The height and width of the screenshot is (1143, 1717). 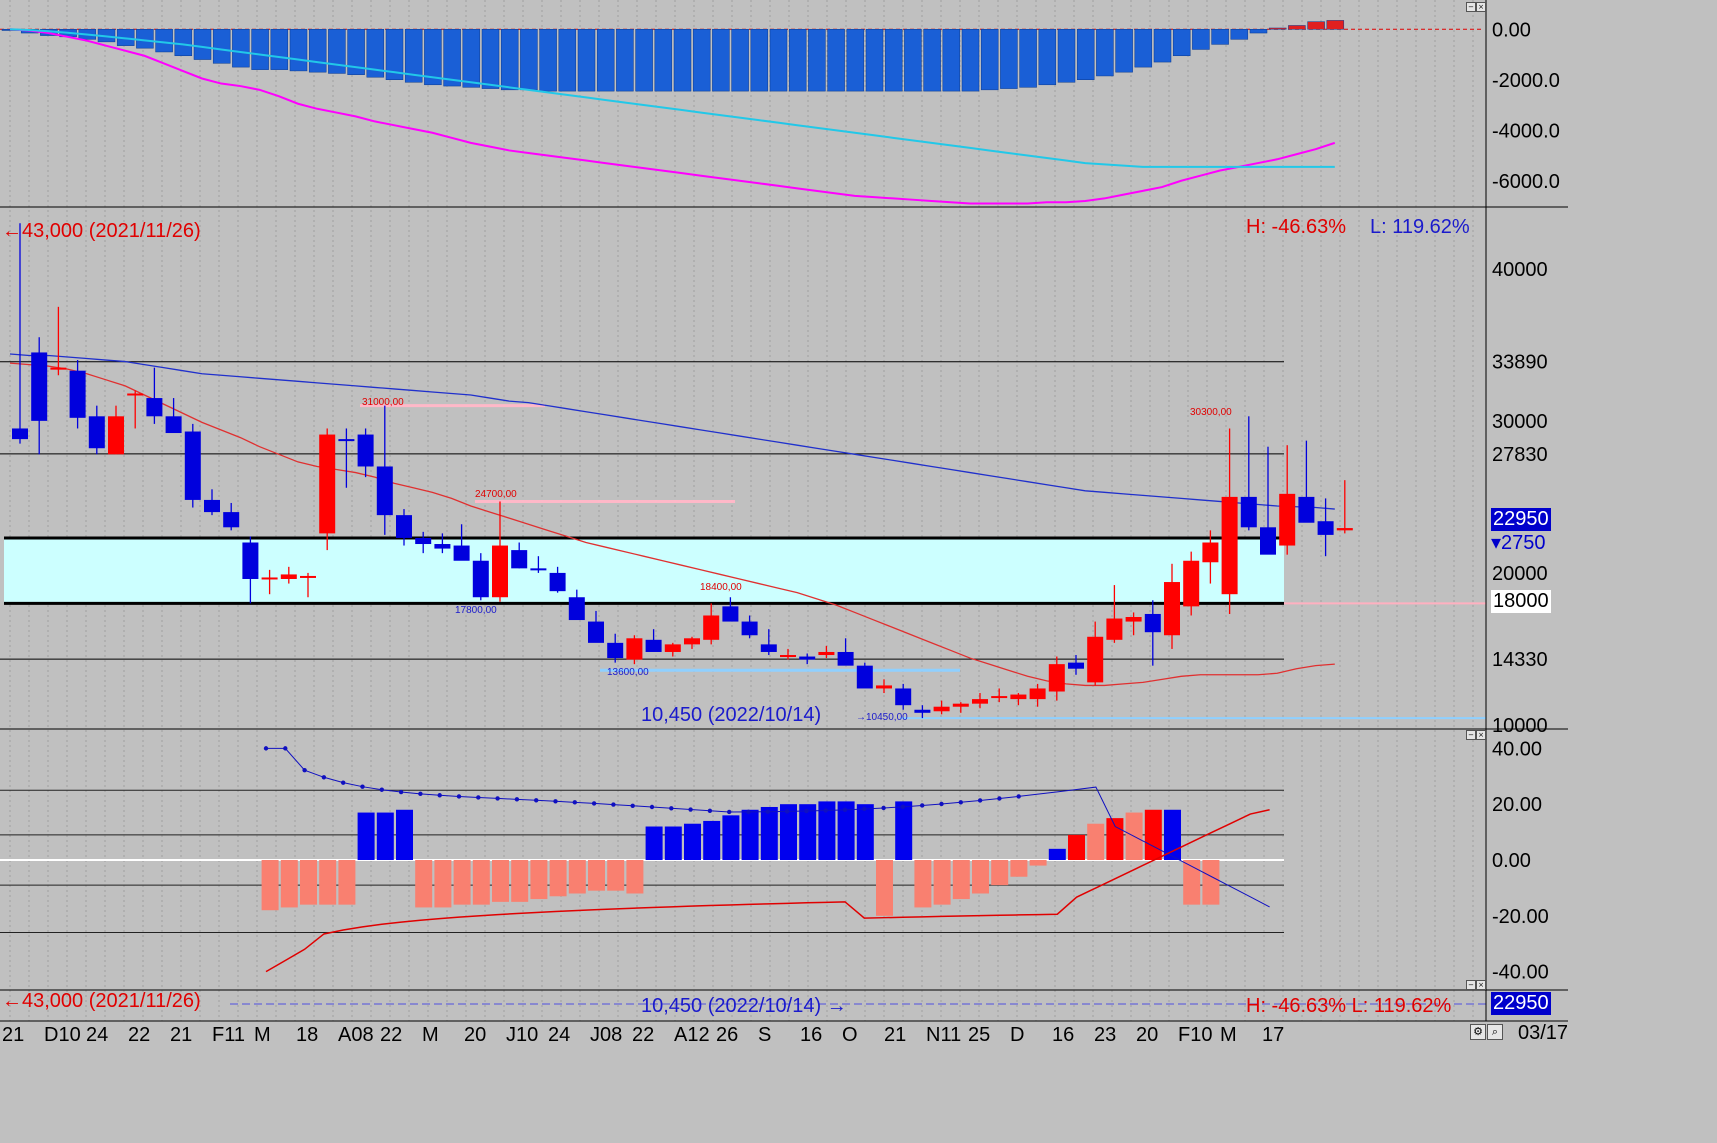 I want to click on support-band, so click(x=644, y=570).